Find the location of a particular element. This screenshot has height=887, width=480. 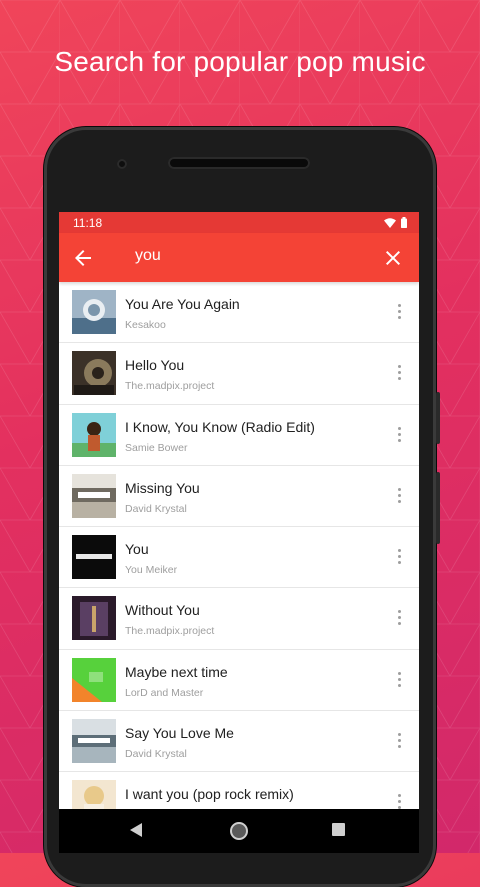

song-title: You Are You Again is located at coordinates (182, 304).